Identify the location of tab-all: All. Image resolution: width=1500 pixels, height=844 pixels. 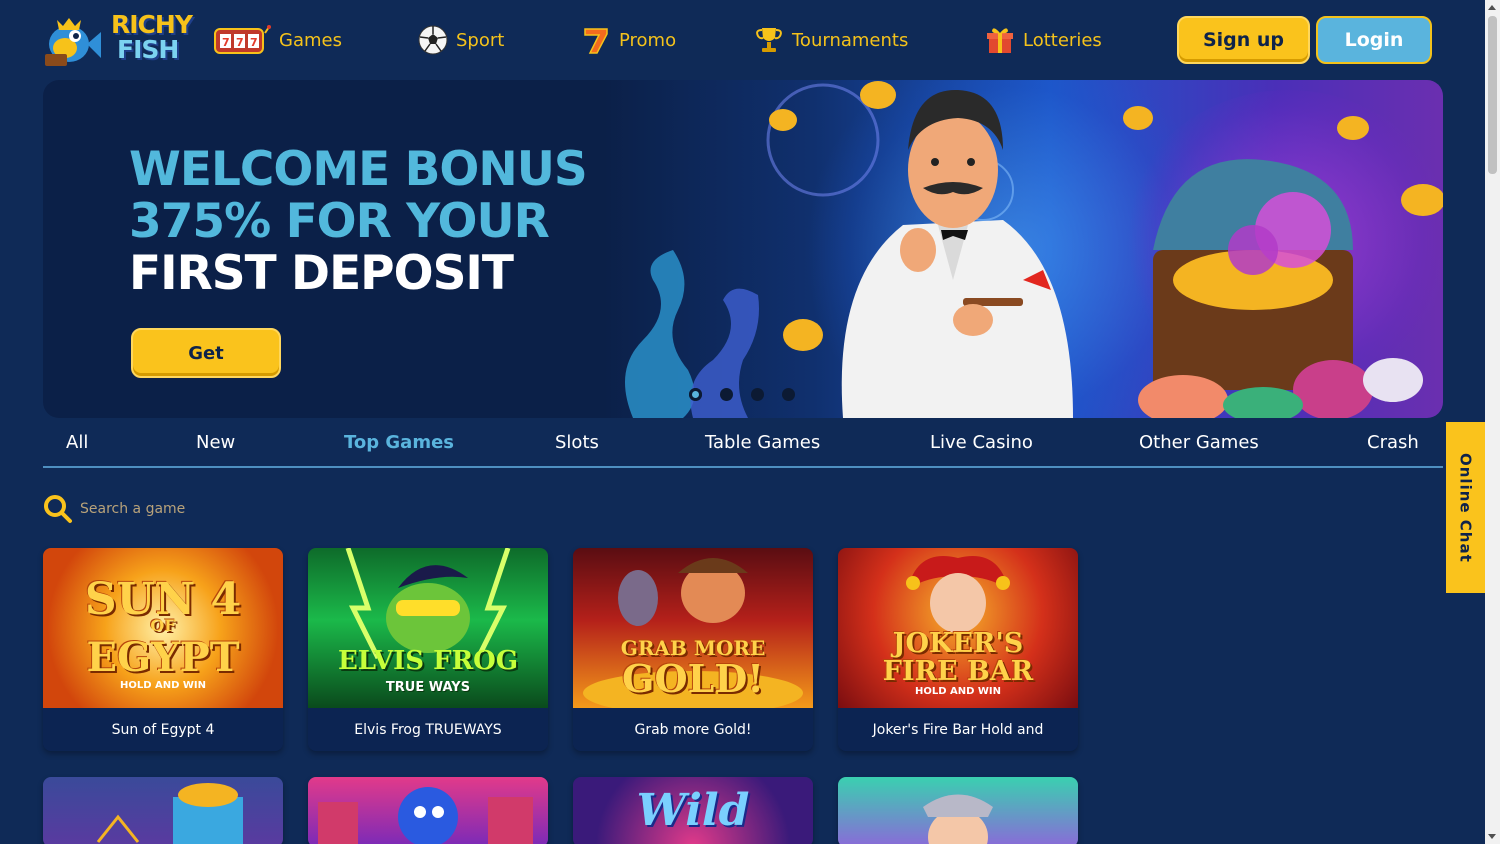
(77, 442).